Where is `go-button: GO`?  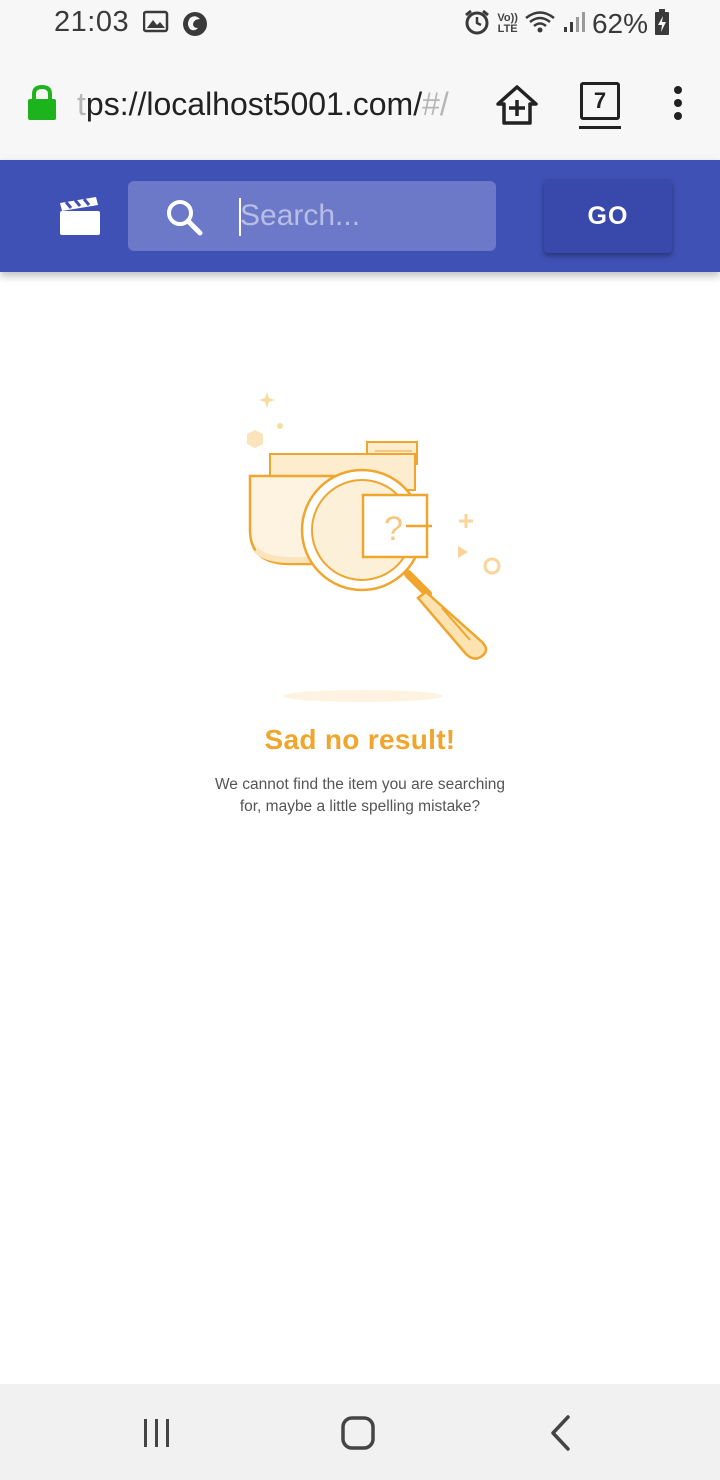 go-button: GO is located at coordinates (608, 216).